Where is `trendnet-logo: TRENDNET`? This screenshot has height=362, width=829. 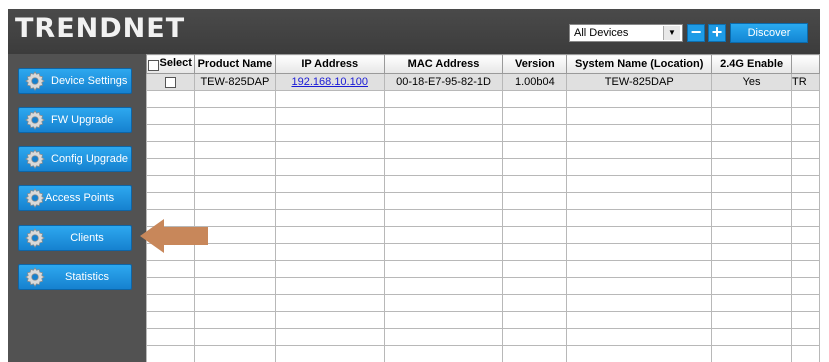 trendnet-logo: TRENDNET is located at coordinates (100, 28).